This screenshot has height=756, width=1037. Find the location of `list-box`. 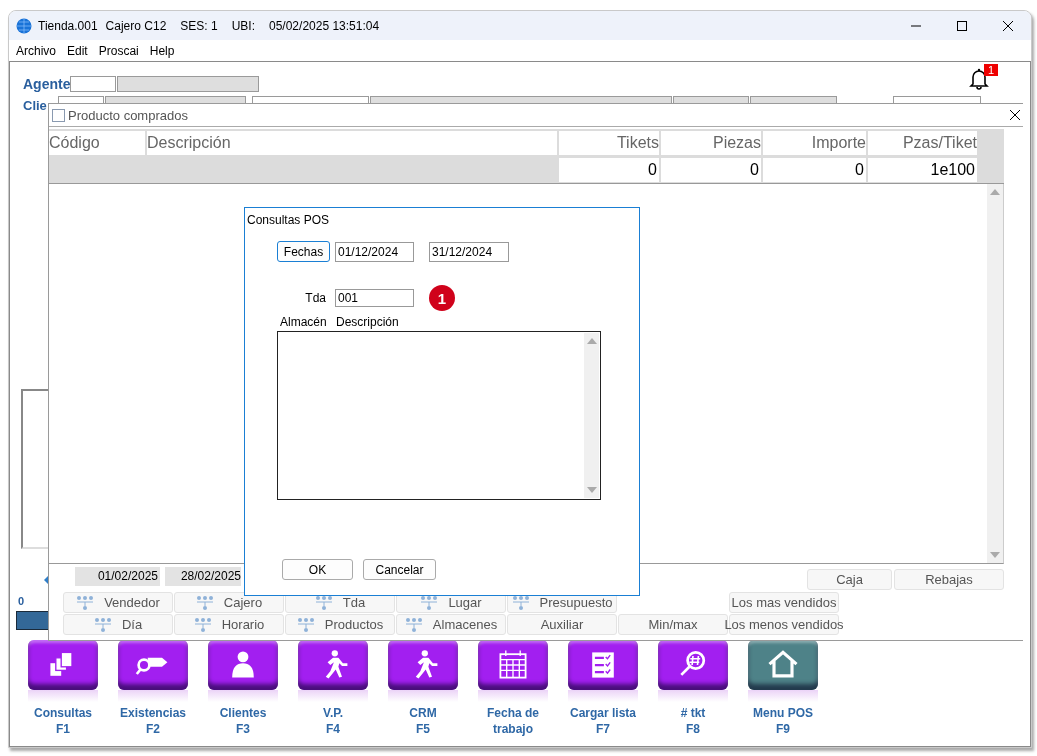

list-box is located at coordinates (439, 415).